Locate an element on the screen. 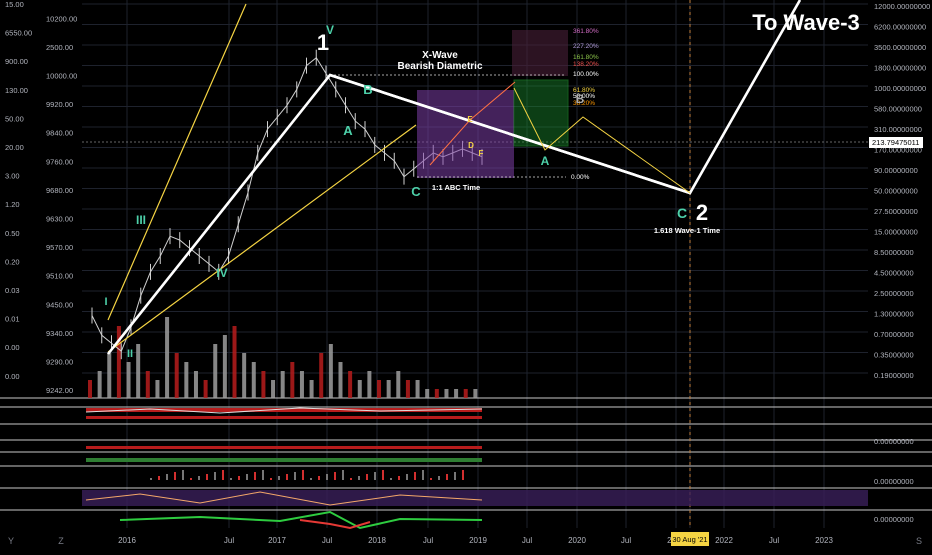 The height and width of the screenshot is (555, 932). wave-label: C is located at coordinates (416, 191).